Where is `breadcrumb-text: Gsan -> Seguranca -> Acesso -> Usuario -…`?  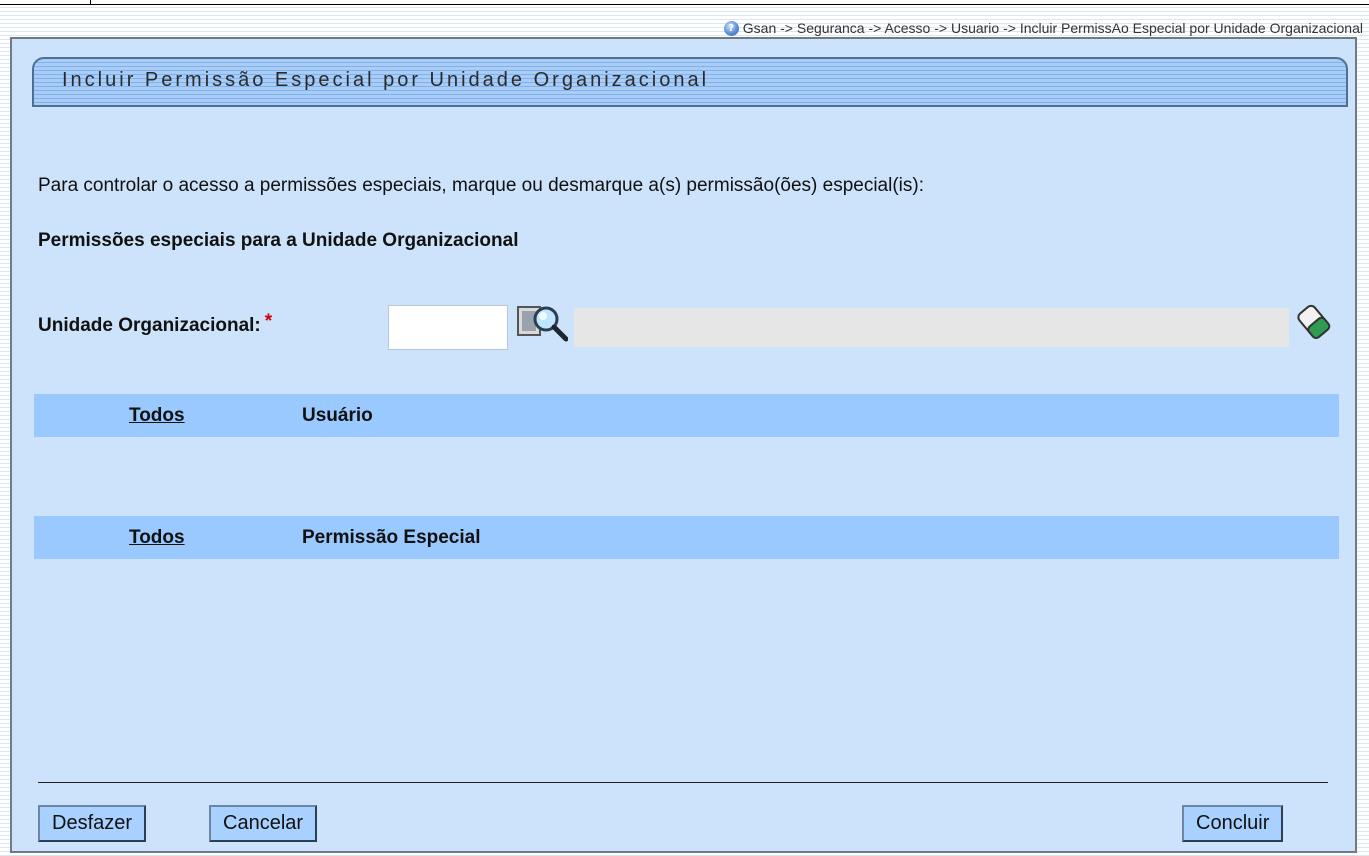
breadcrumb-text: Gsan -> Seguranca -> Acesso -> Usuario -… is located at coordinates (1052, 28).